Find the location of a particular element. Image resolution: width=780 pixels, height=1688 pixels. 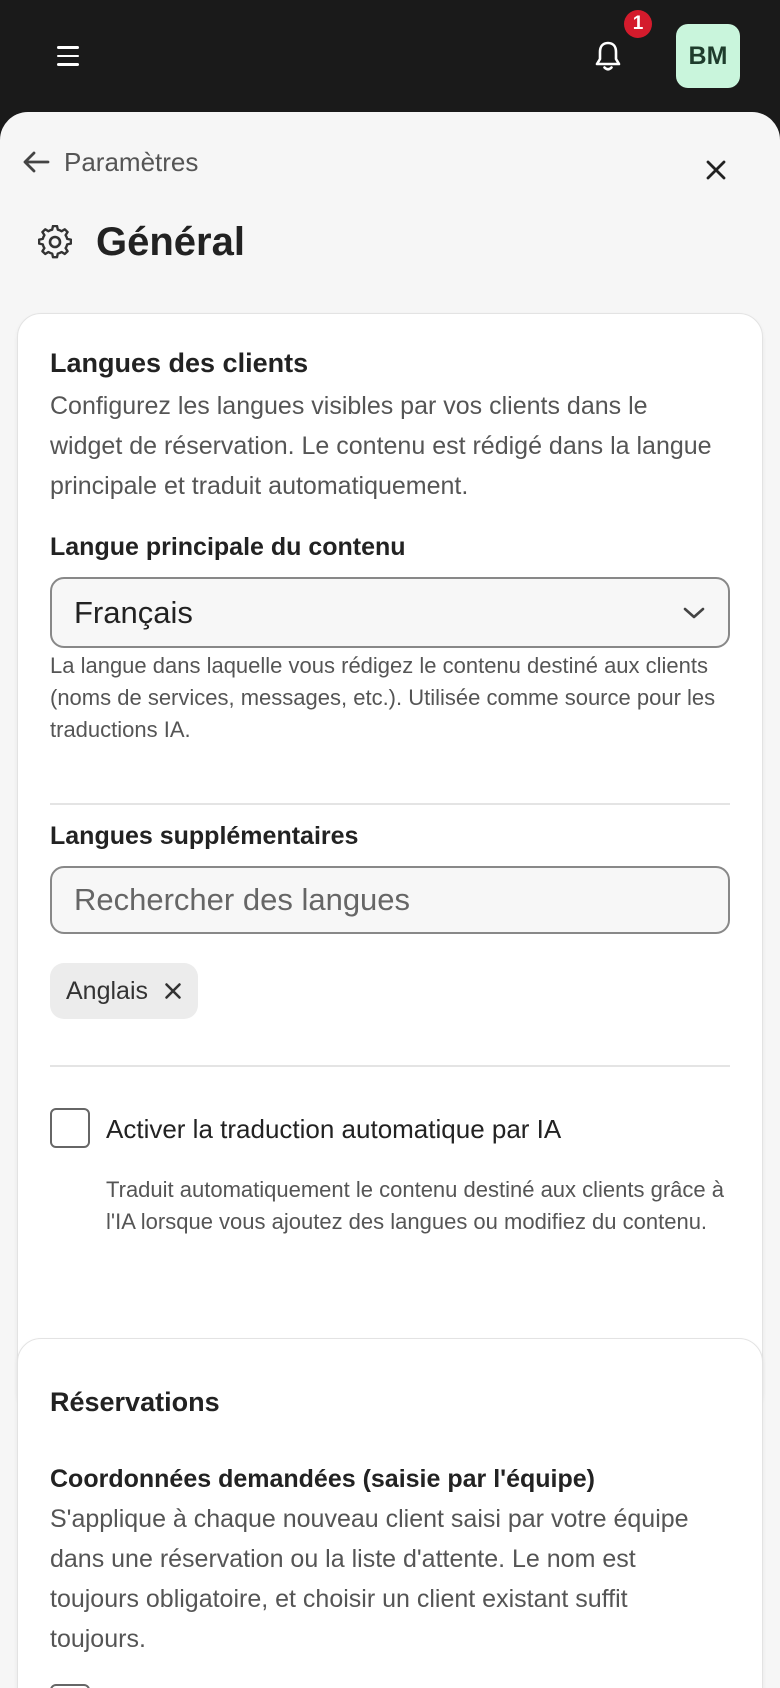

top-bar: 1 BM is located at coordinates (390, 56).